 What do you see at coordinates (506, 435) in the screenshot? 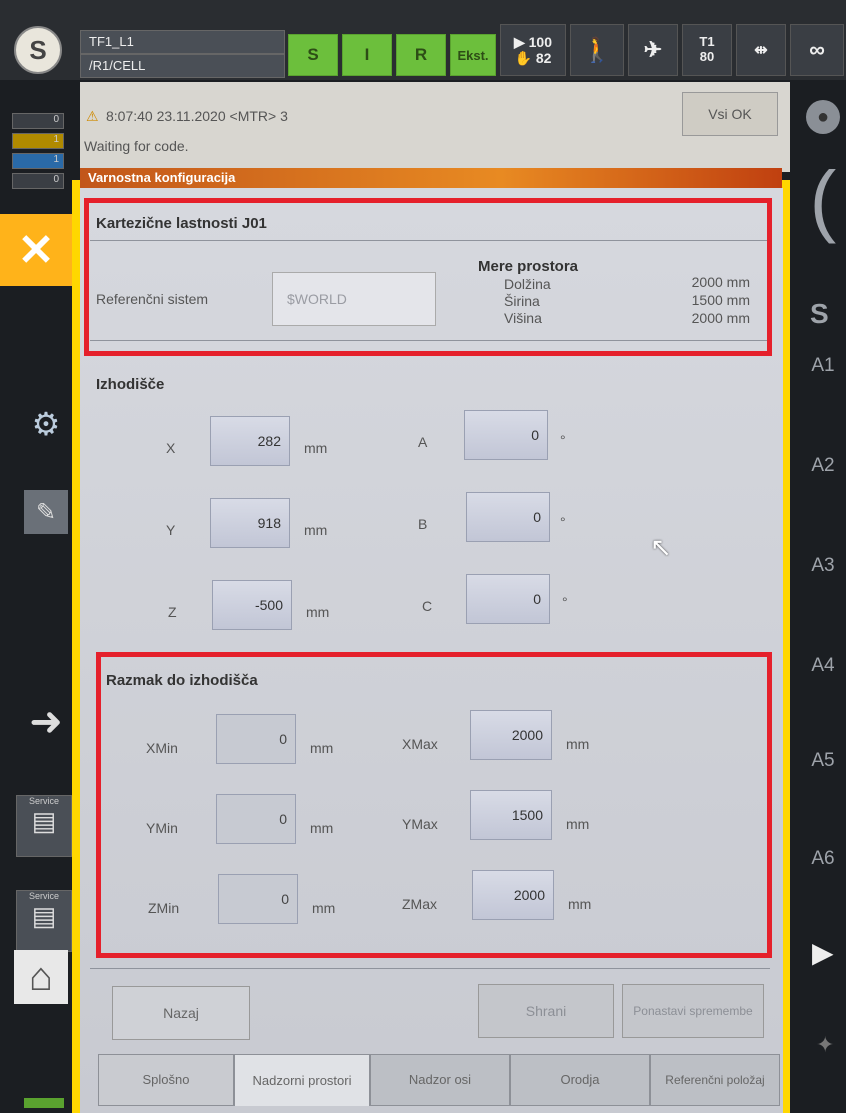
I see `origin-a-field: 0` at bounding box center [506, 435].